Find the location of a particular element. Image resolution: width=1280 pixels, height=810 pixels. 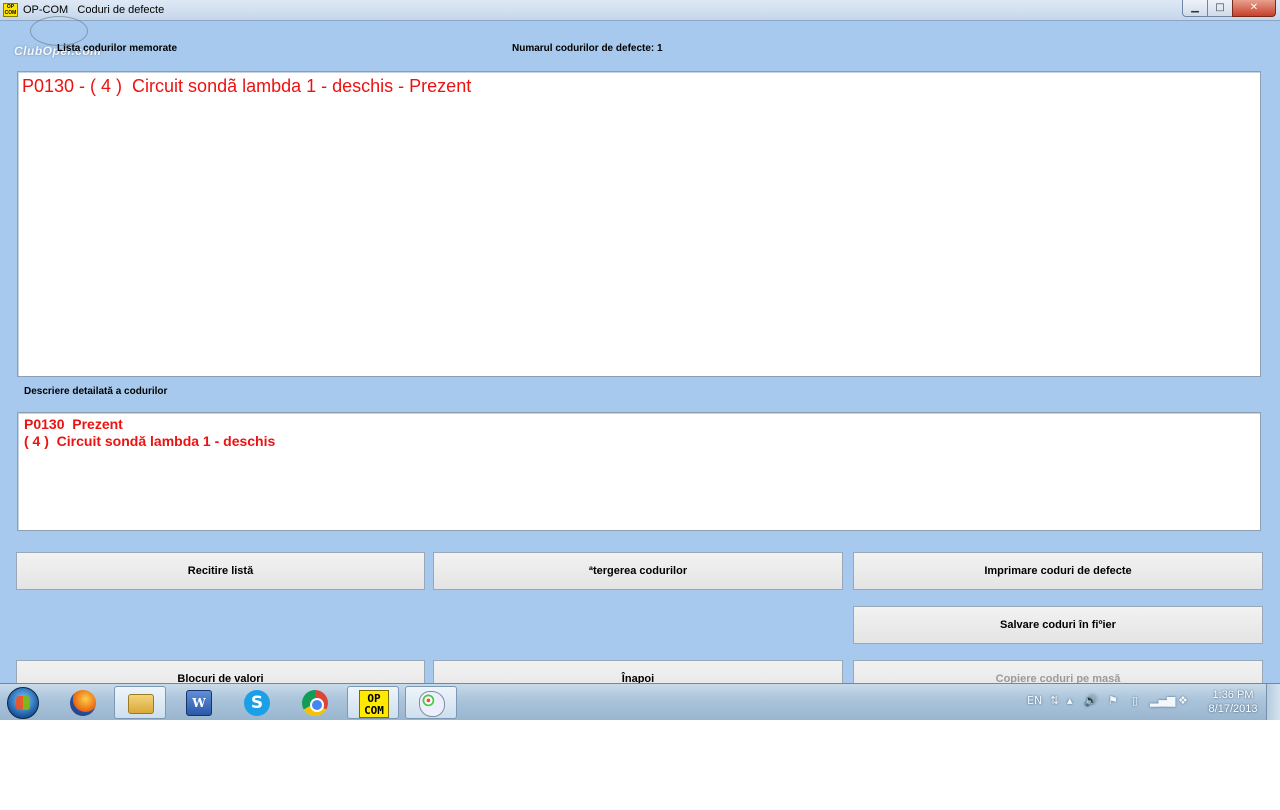

taskbar-paint is located at coordinates (431, 702).